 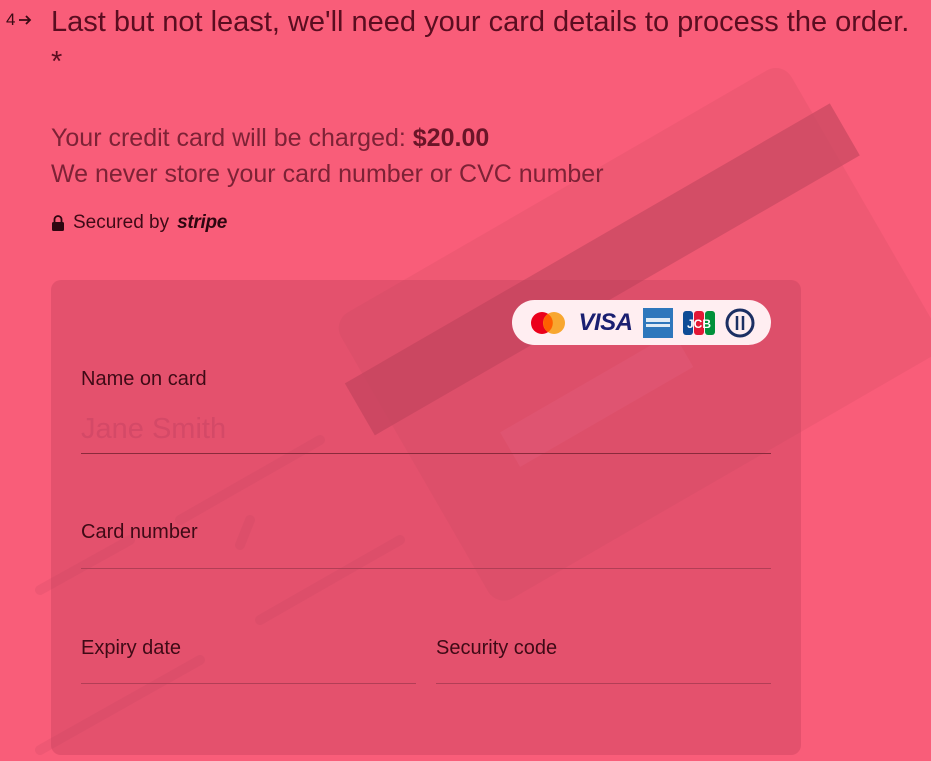 I want to click on charge-amount: $20.00, so click(x=451, y=138).